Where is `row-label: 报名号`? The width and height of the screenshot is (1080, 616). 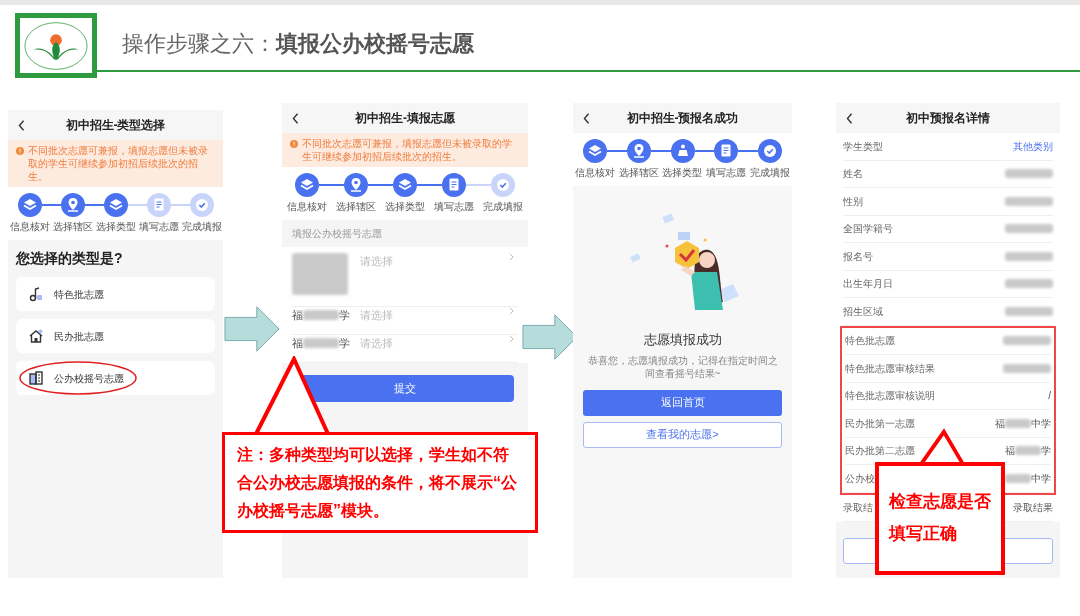
row-label: 报名号 is located at coordinates (858, 256).